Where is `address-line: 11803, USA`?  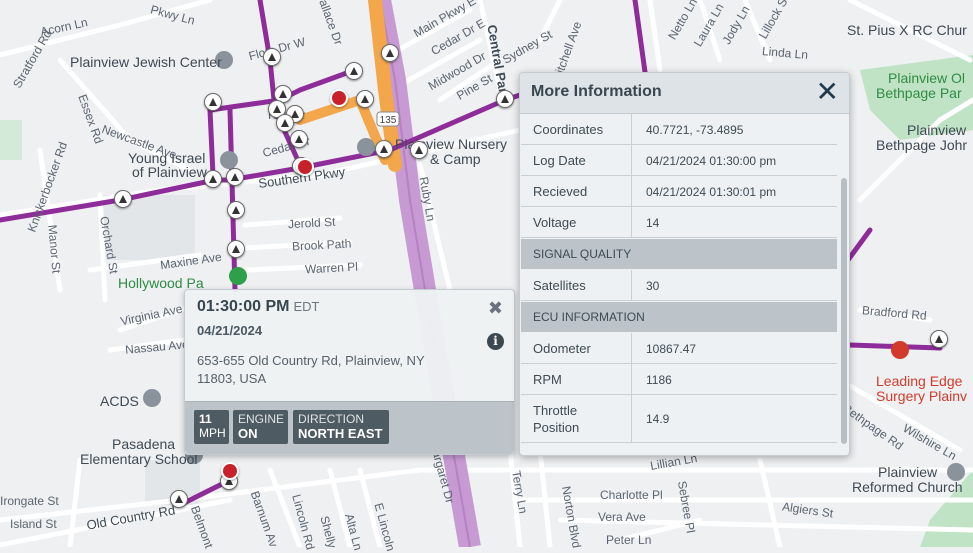
address-line: 11803, USA is located at coordinates (232, 378).